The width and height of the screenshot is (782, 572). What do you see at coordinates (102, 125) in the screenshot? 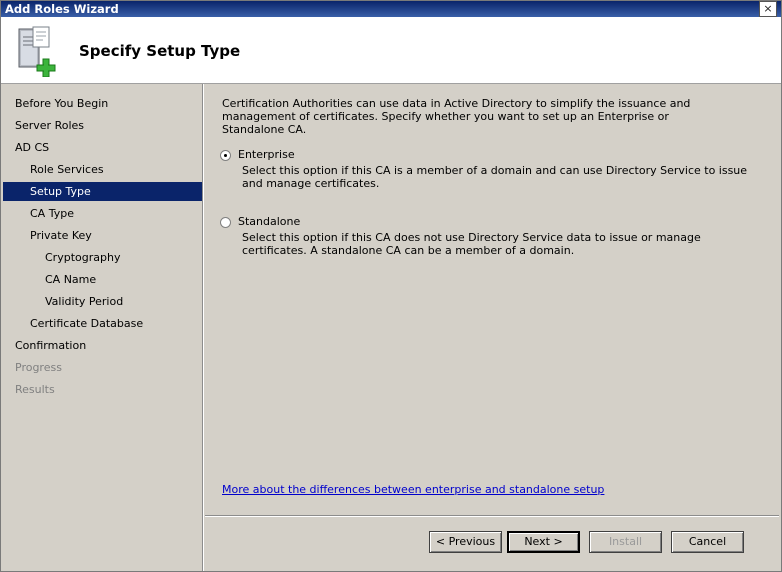
I see `nav-item-server-roles: Server Roles` at bounding box center [102, 125].